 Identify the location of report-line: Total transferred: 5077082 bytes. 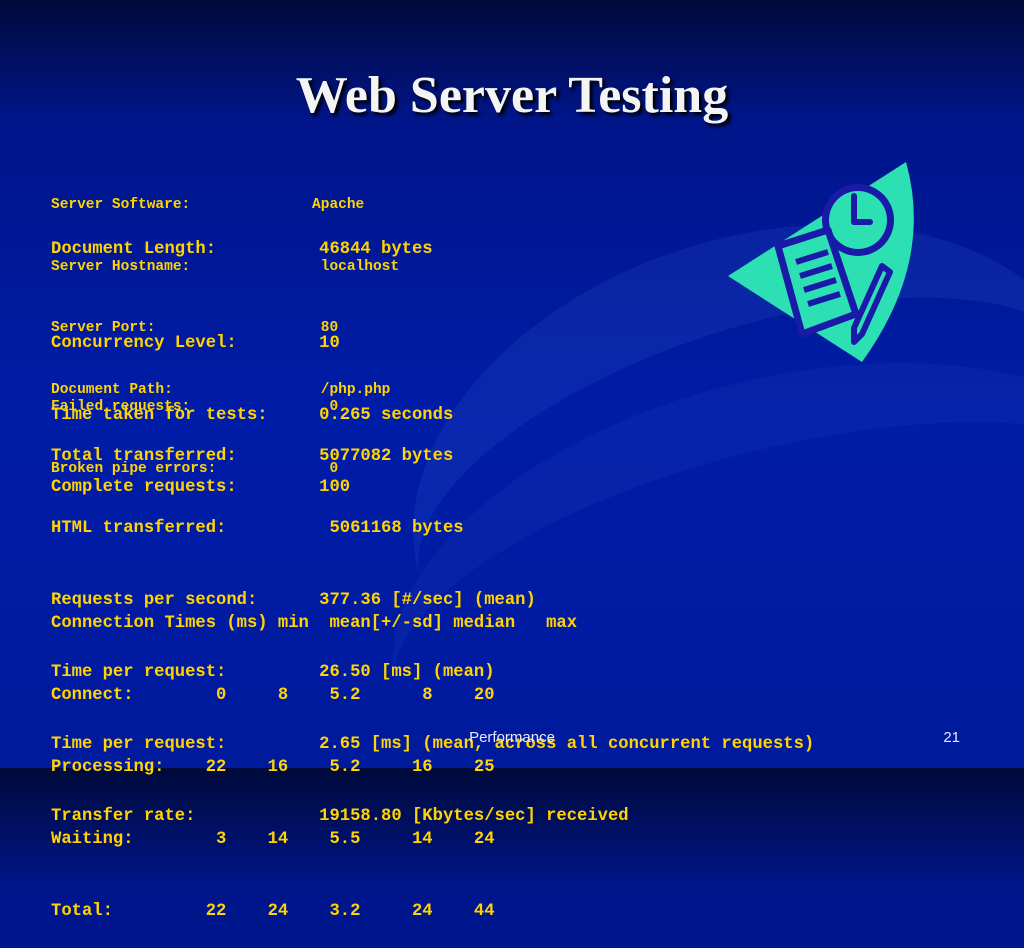
(252, 456).